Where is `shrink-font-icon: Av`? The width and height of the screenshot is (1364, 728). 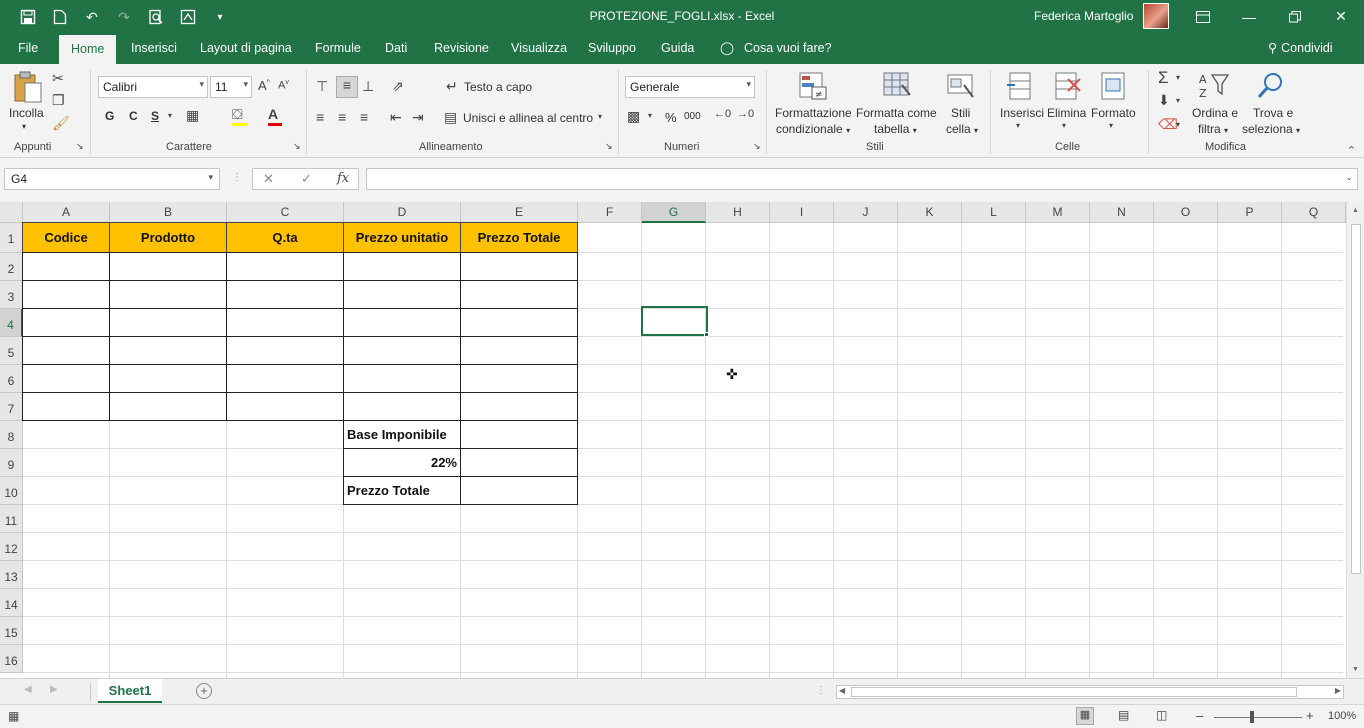
shrink-font-icon: Av is located at coordinates (283, 85).